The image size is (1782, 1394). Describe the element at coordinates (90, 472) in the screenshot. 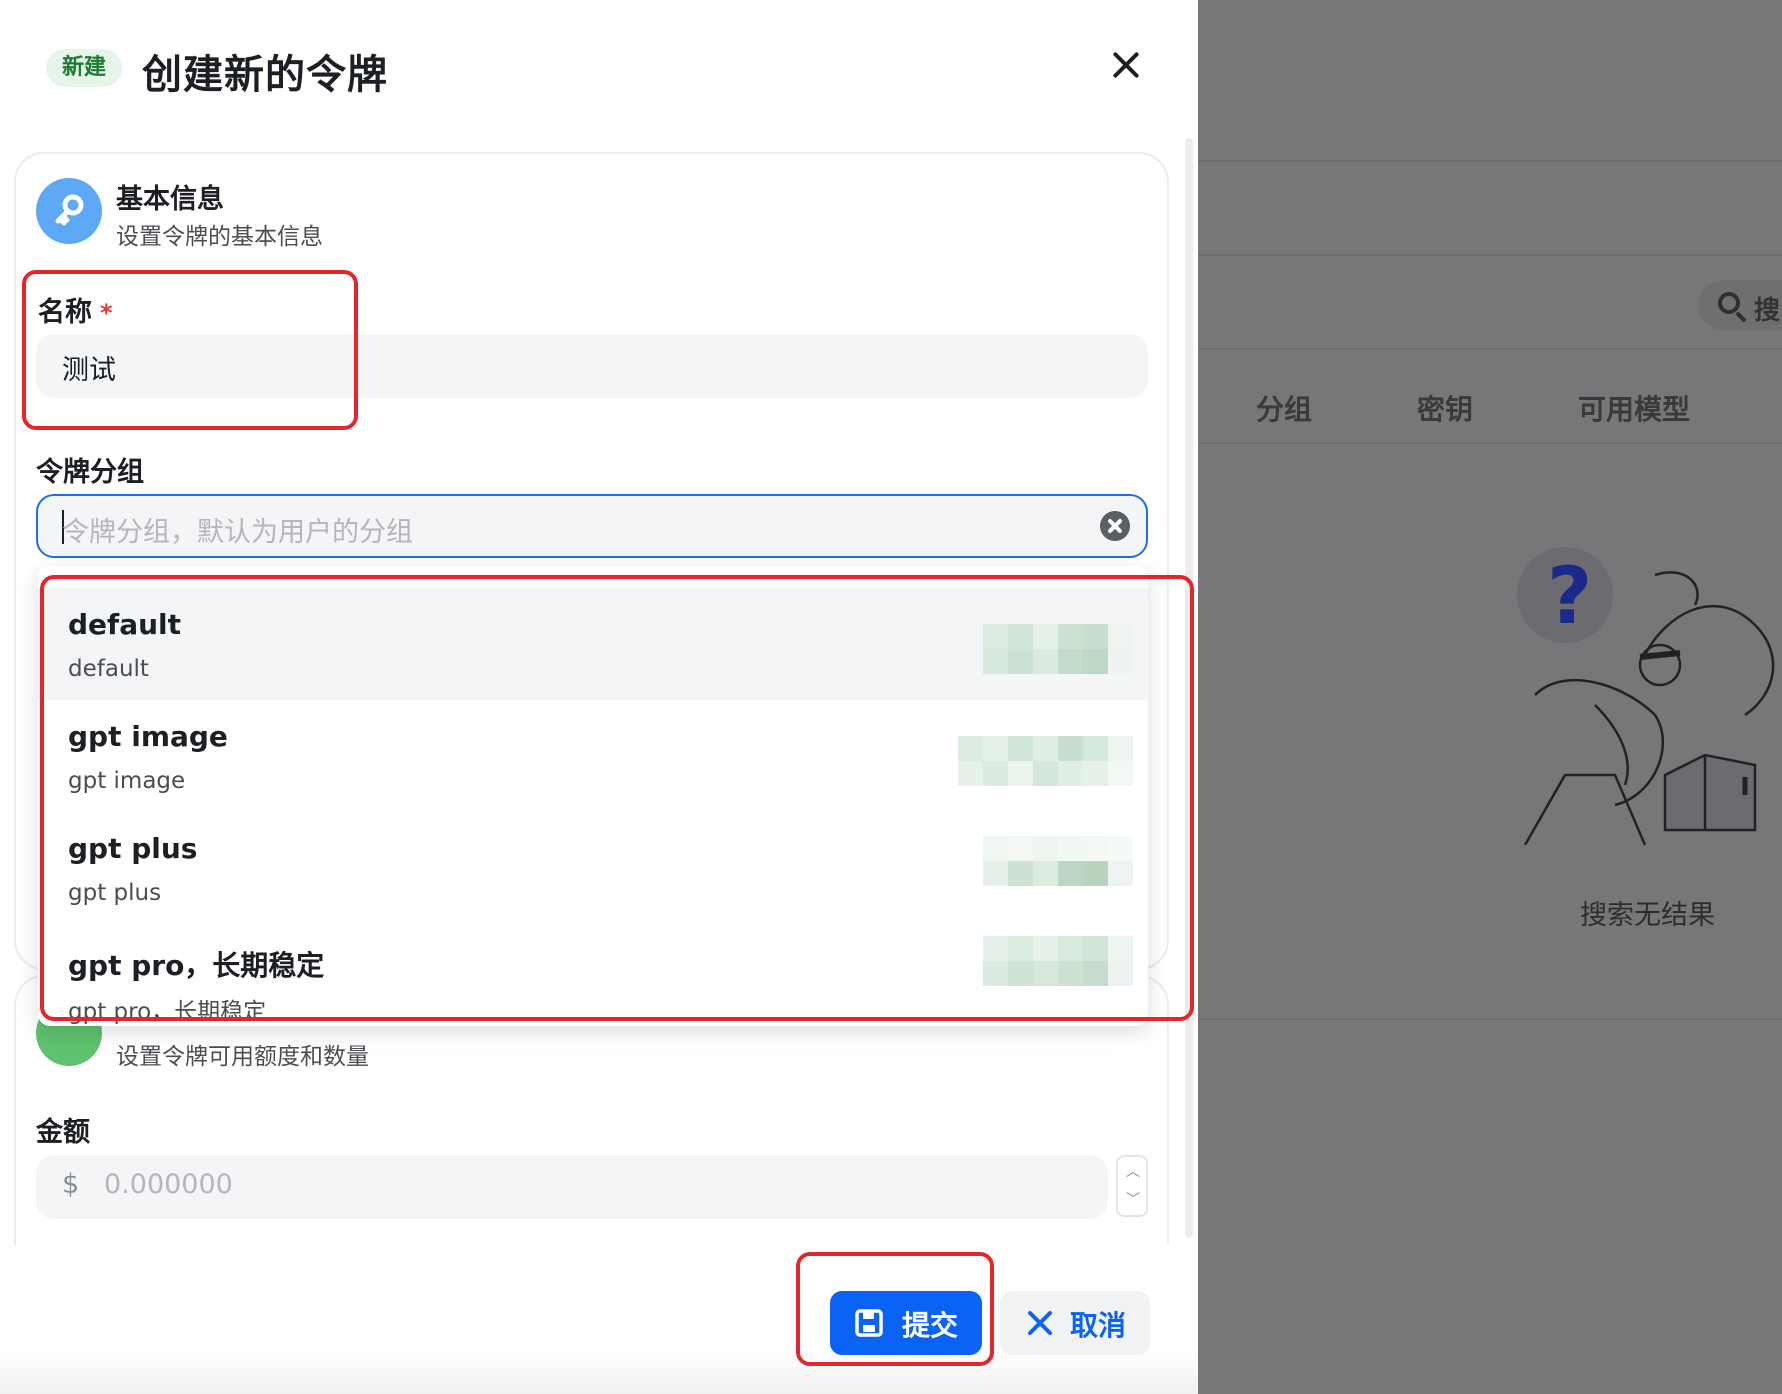

I see `group-label: 令牌分组` at that location.